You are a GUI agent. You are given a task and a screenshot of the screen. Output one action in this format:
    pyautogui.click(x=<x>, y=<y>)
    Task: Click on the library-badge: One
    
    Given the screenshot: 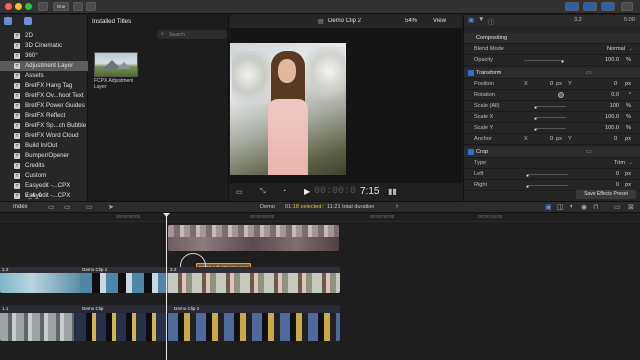 What is the action you would take?
    pyautogui.click(x=61, y=6)
    